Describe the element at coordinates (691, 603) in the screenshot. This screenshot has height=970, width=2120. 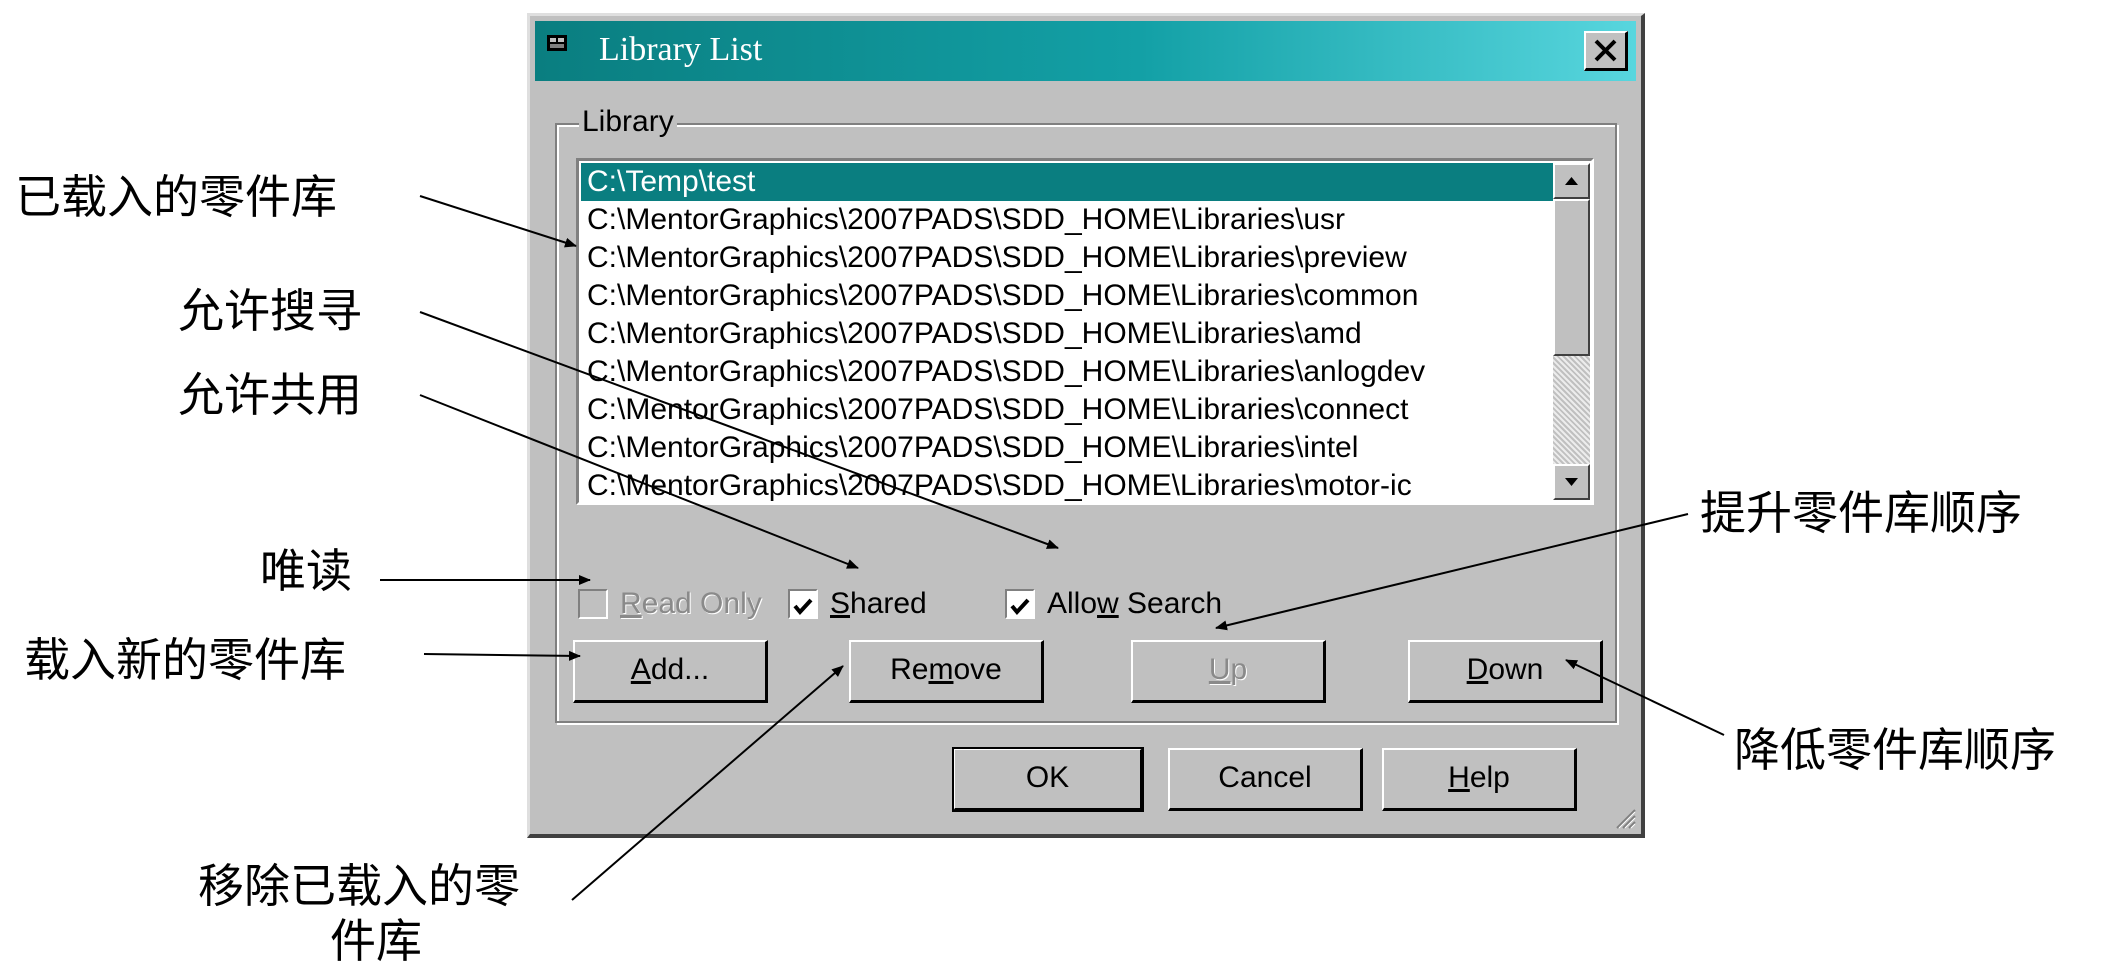
I see `read-only-label: Read Only` at that location.